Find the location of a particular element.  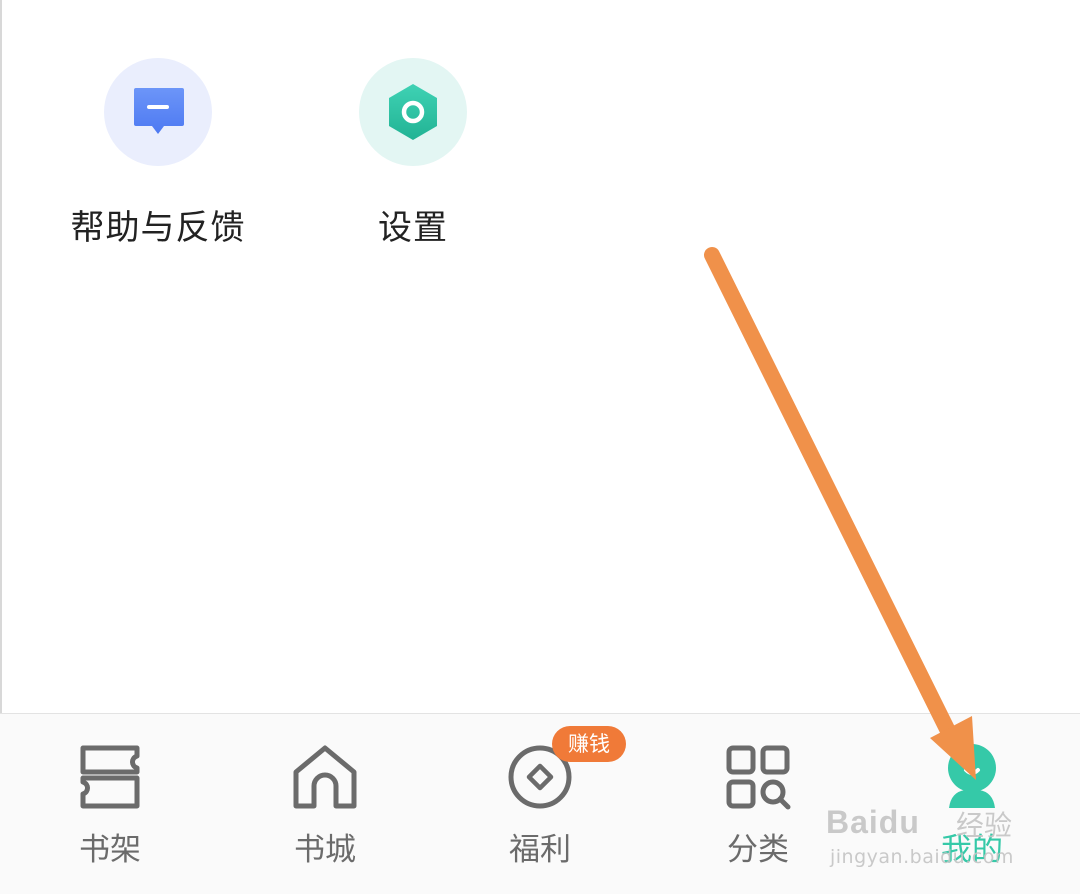

left-edge-divider is located at coordinates (1, 356).